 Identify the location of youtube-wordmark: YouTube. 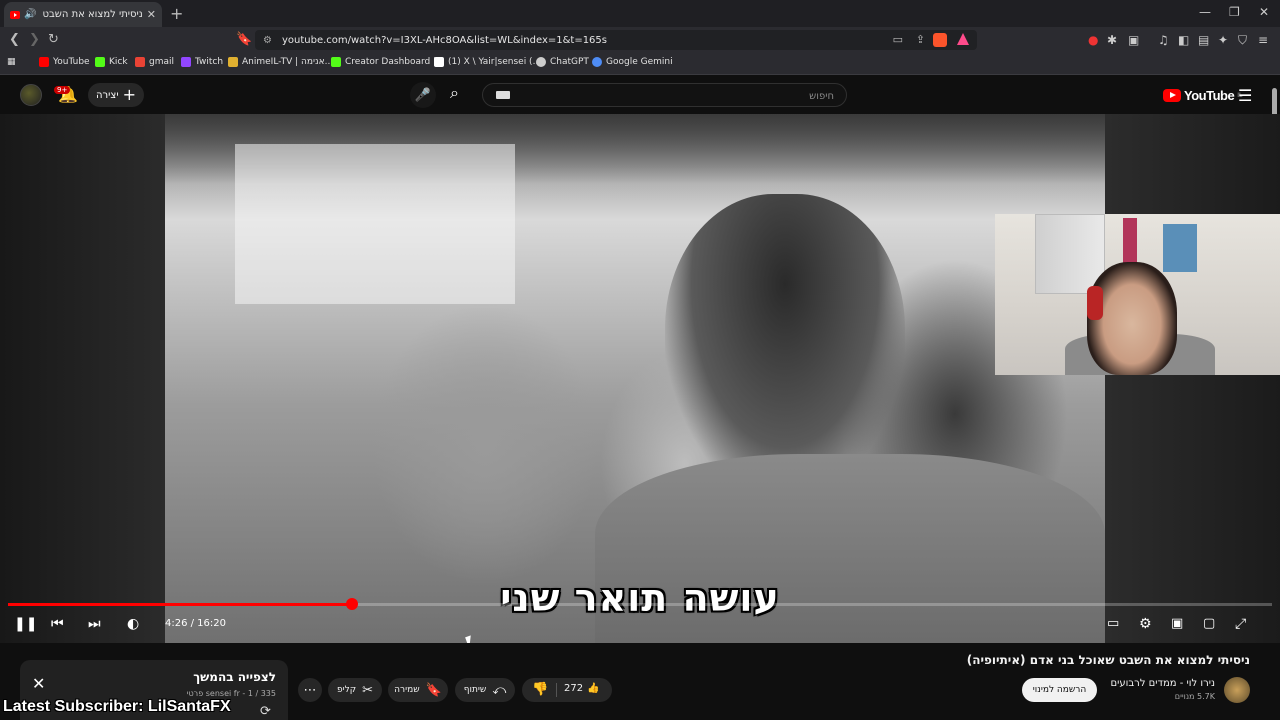
(1209, 95).